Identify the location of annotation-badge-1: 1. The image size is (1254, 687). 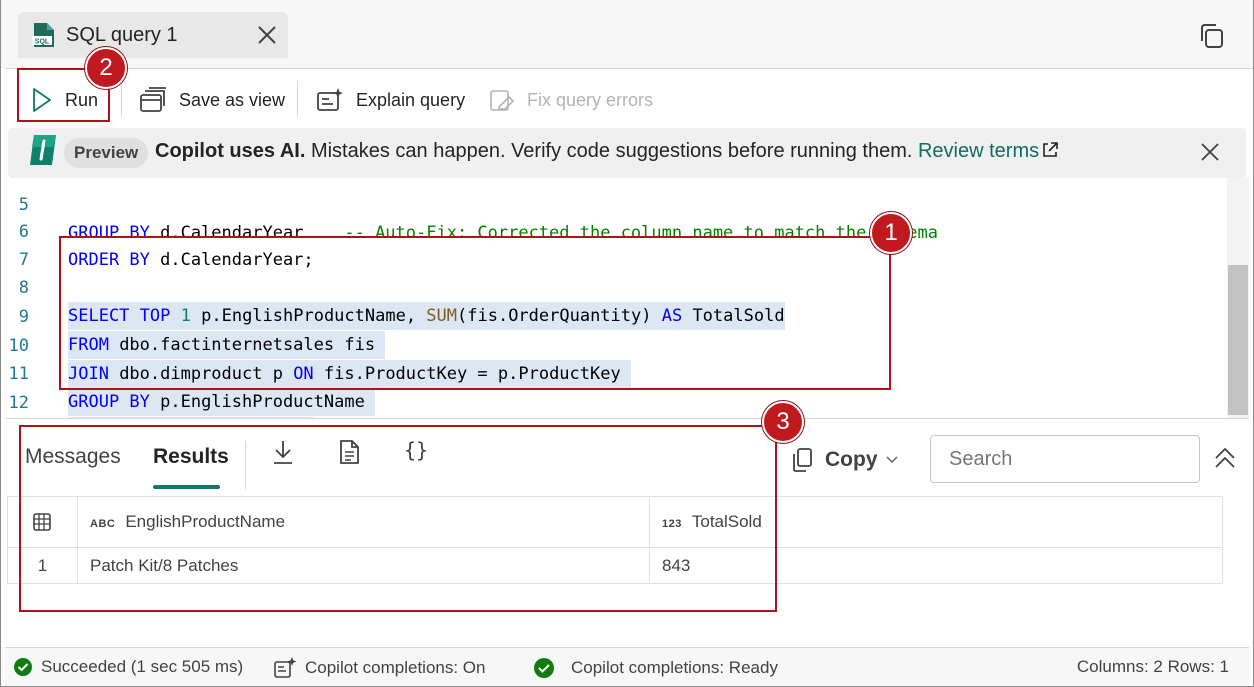
(891, 233).